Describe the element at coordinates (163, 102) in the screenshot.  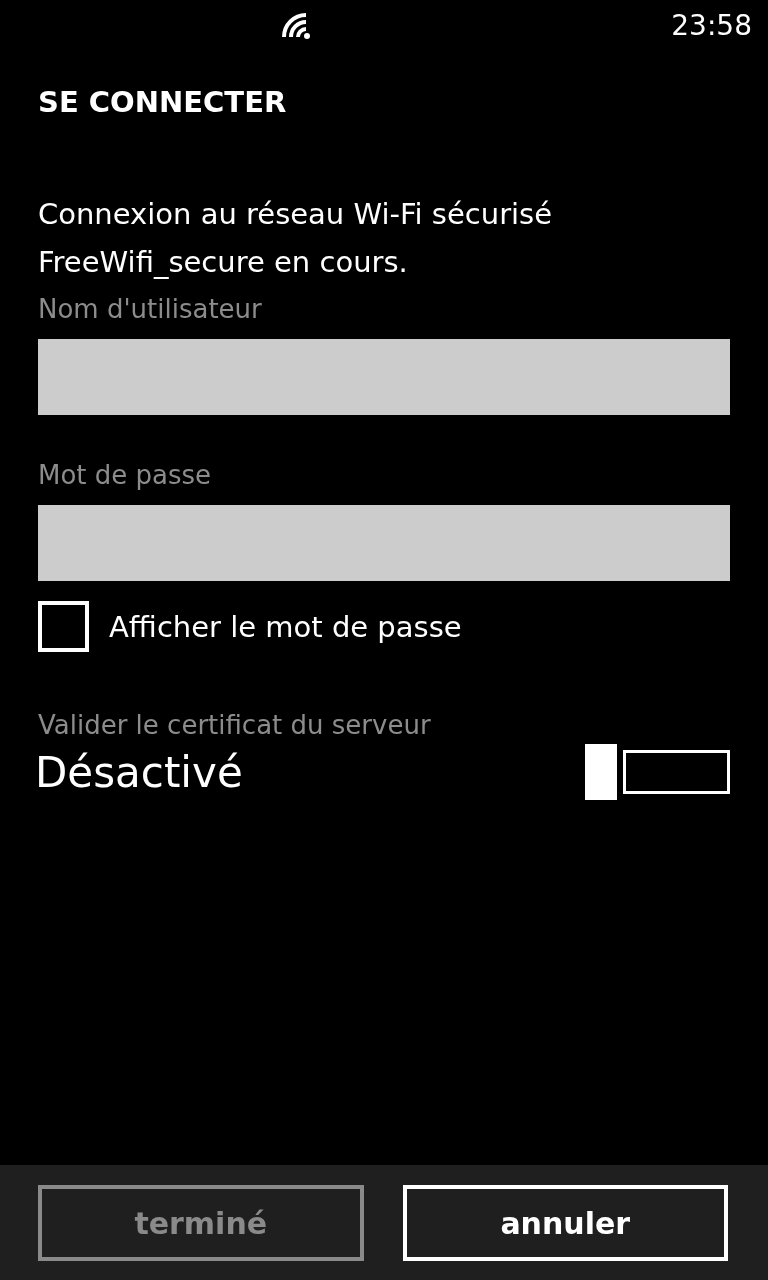
I see `page-title: SE CONNECTER` at that location.